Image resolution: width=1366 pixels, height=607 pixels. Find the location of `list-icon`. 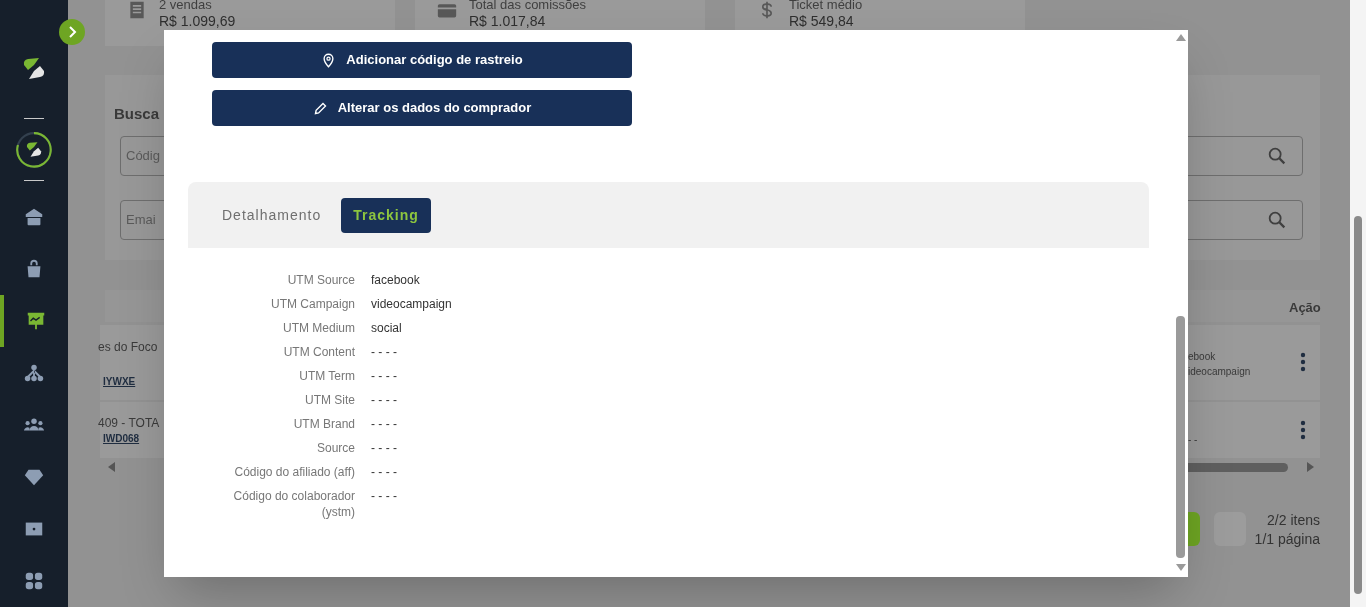

list-icon is located at coordinates (137, 10).